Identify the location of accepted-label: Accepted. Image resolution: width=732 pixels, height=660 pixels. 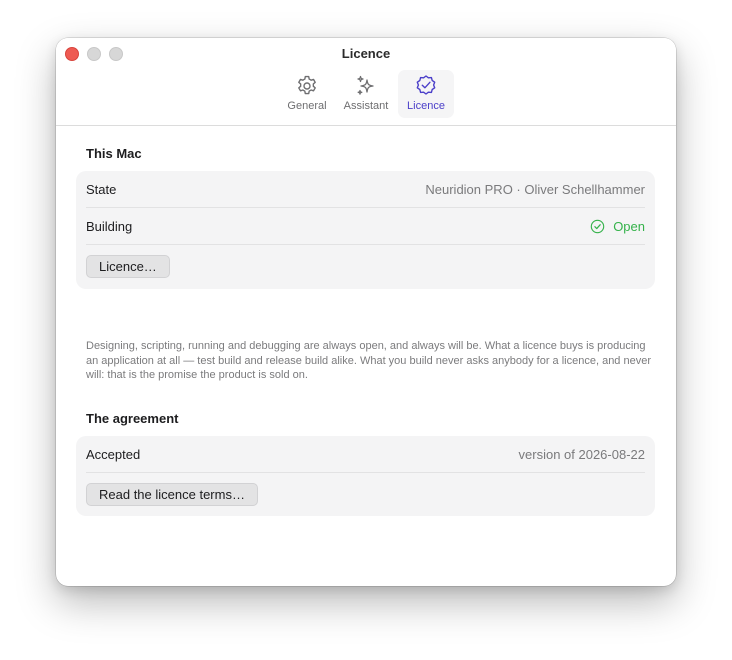
(113, 454).